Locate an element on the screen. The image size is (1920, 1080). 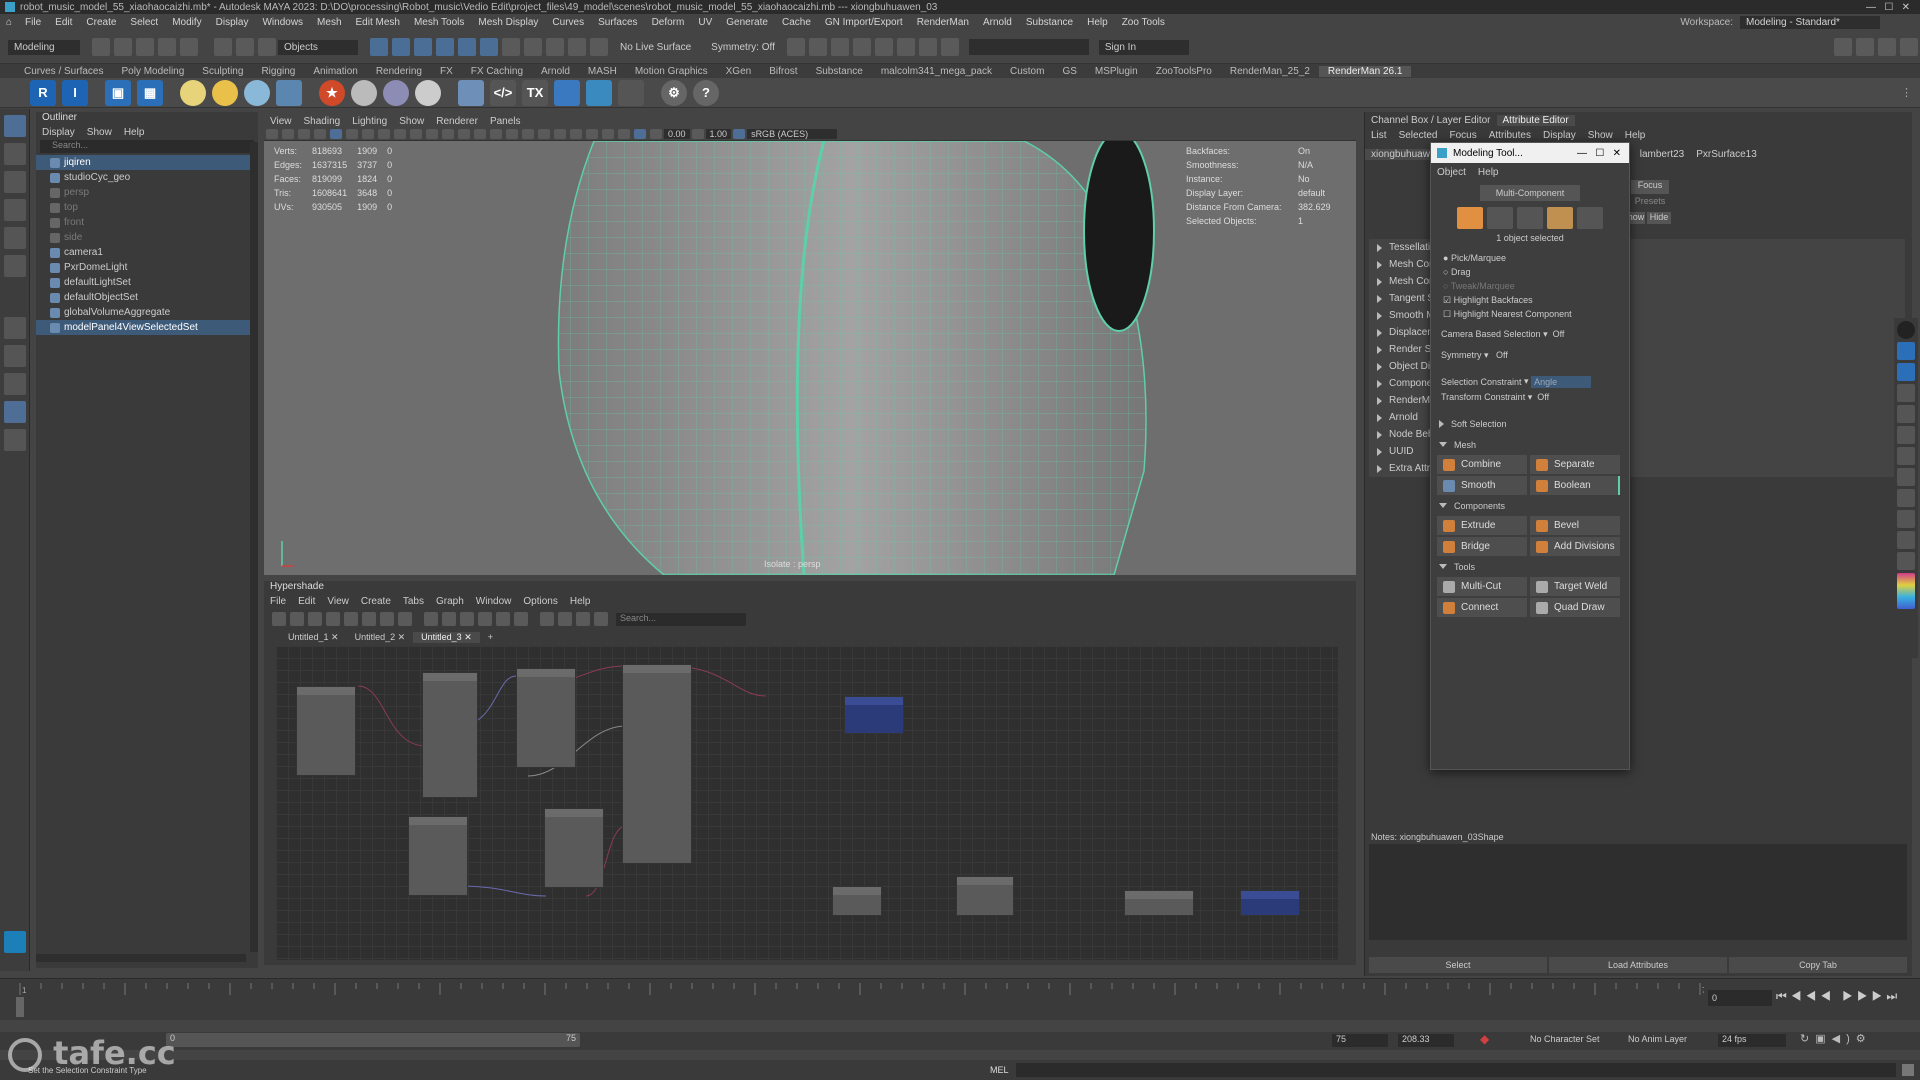
xray-icon is located at coordinates (496, 133).